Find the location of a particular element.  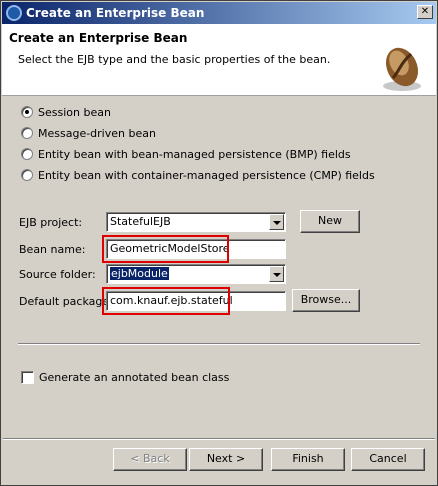

footer-separator is located at coordinates (219, 439).